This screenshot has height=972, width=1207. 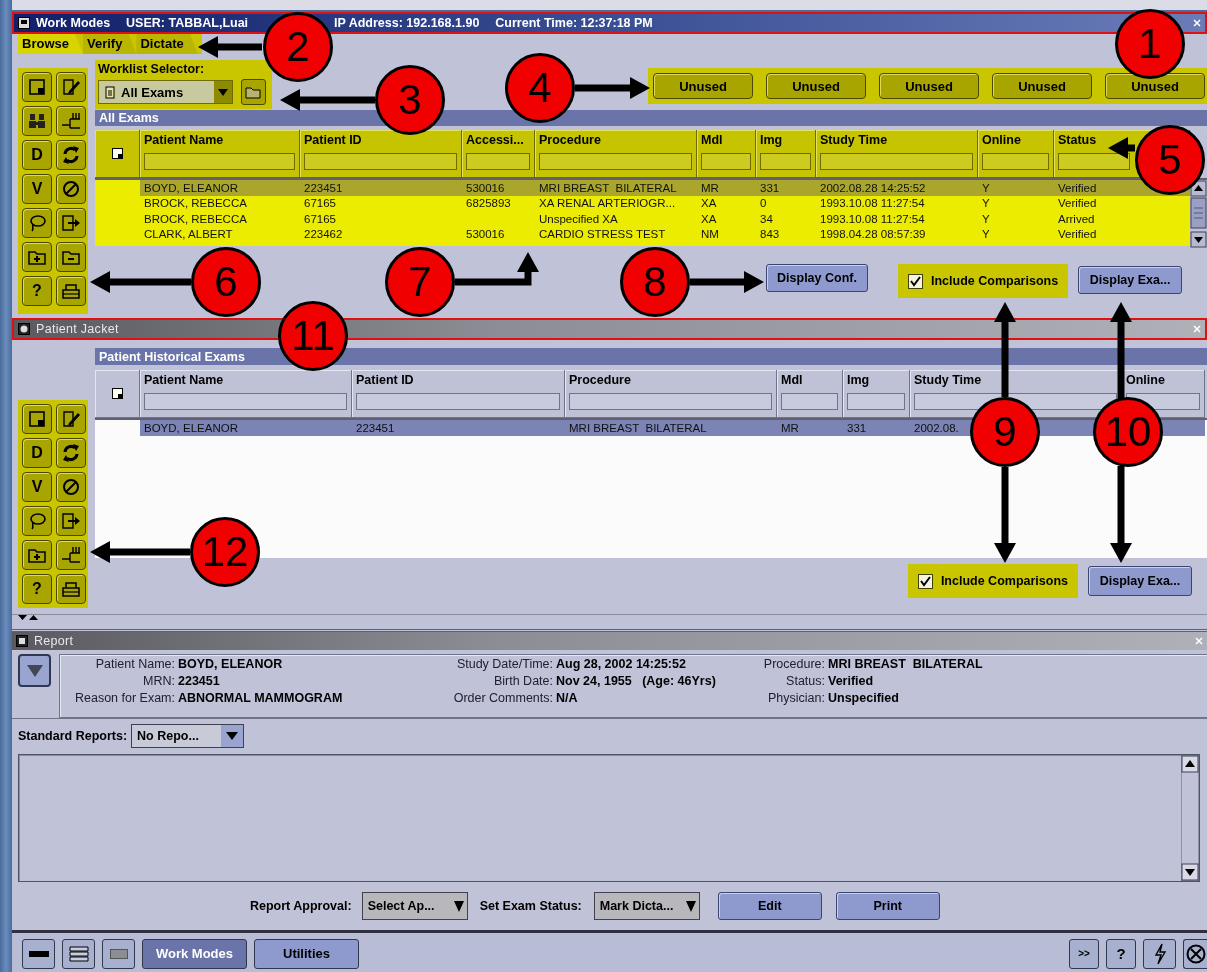 What do you see at coordinates (167, 44) in the screenshot?
I see `tab: Dictate` at bounding box center [167, 44].